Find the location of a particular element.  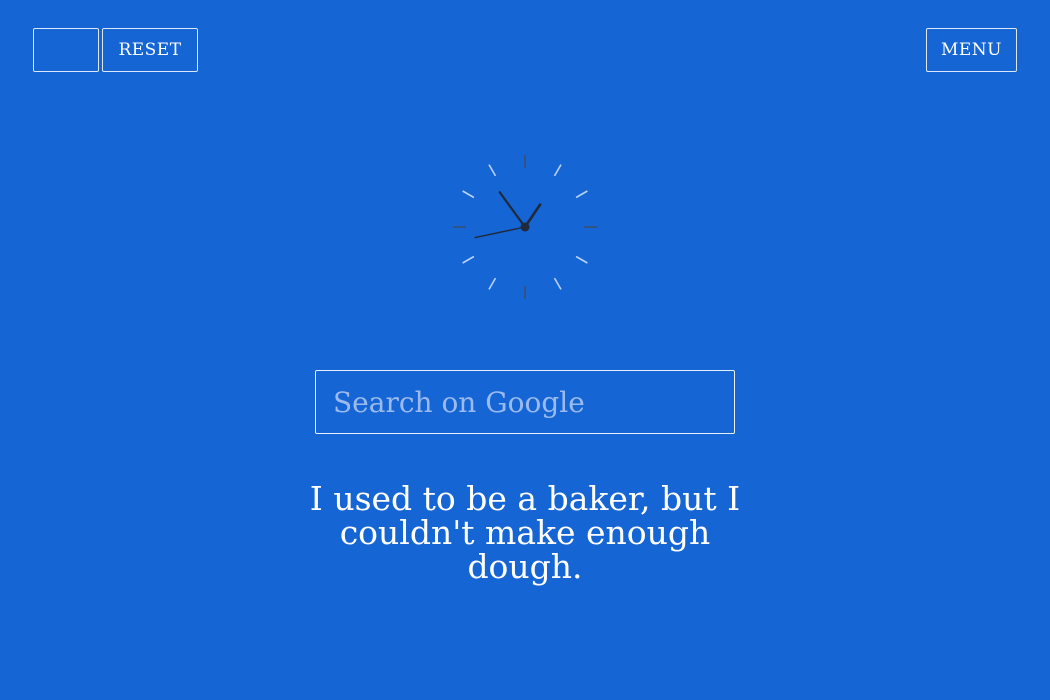

clock-minute-hand is located at coordinates (512, 210).